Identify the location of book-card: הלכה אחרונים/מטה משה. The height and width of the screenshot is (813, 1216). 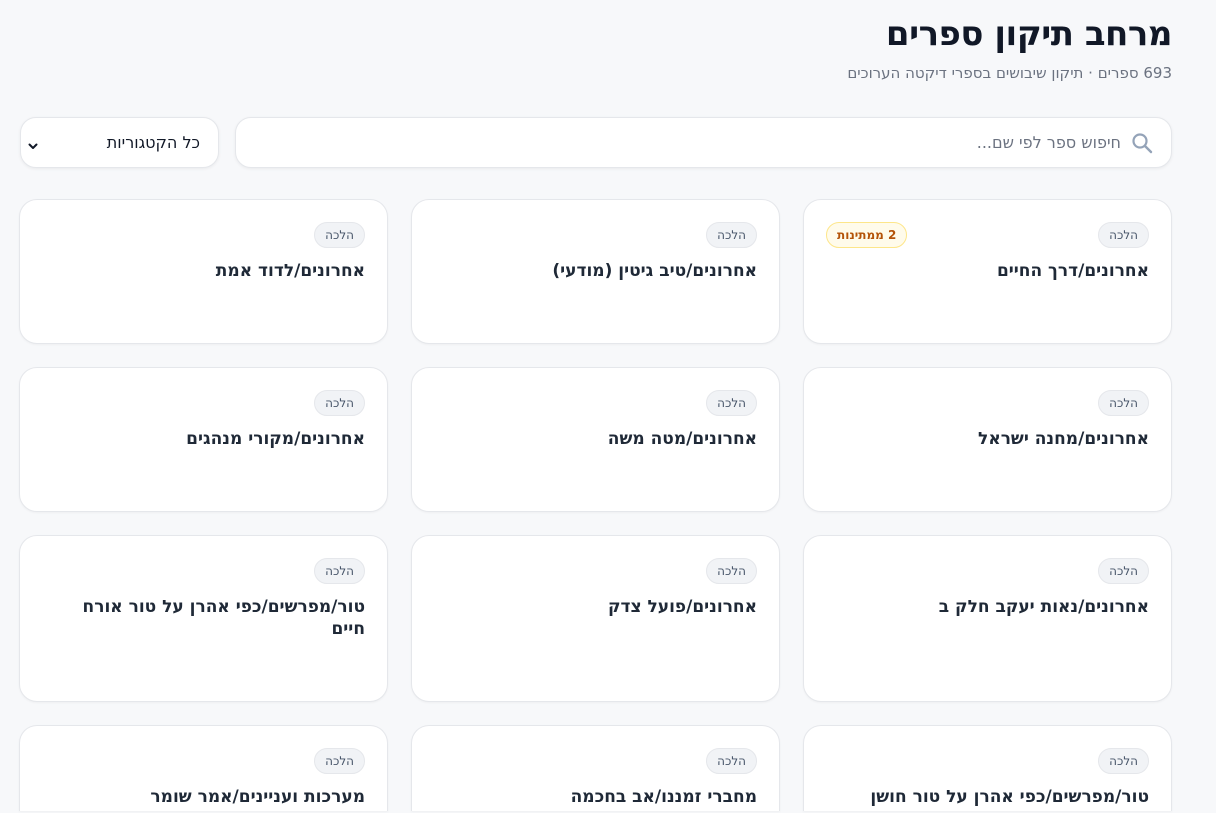
(595, 439).